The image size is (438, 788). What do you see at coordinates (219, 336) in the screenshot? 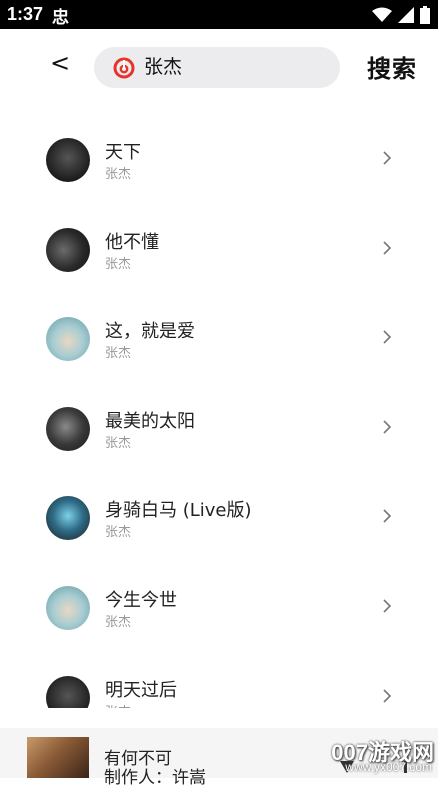
I see `list-item: 这，就是爱 张杰` at bounding box center [219, 336].